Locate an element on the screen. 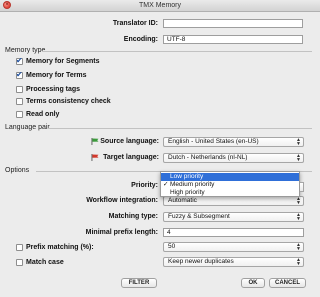 The height and width of the screenshot is (297, 320). close-window-button: × is located at coordinates (7, 5).